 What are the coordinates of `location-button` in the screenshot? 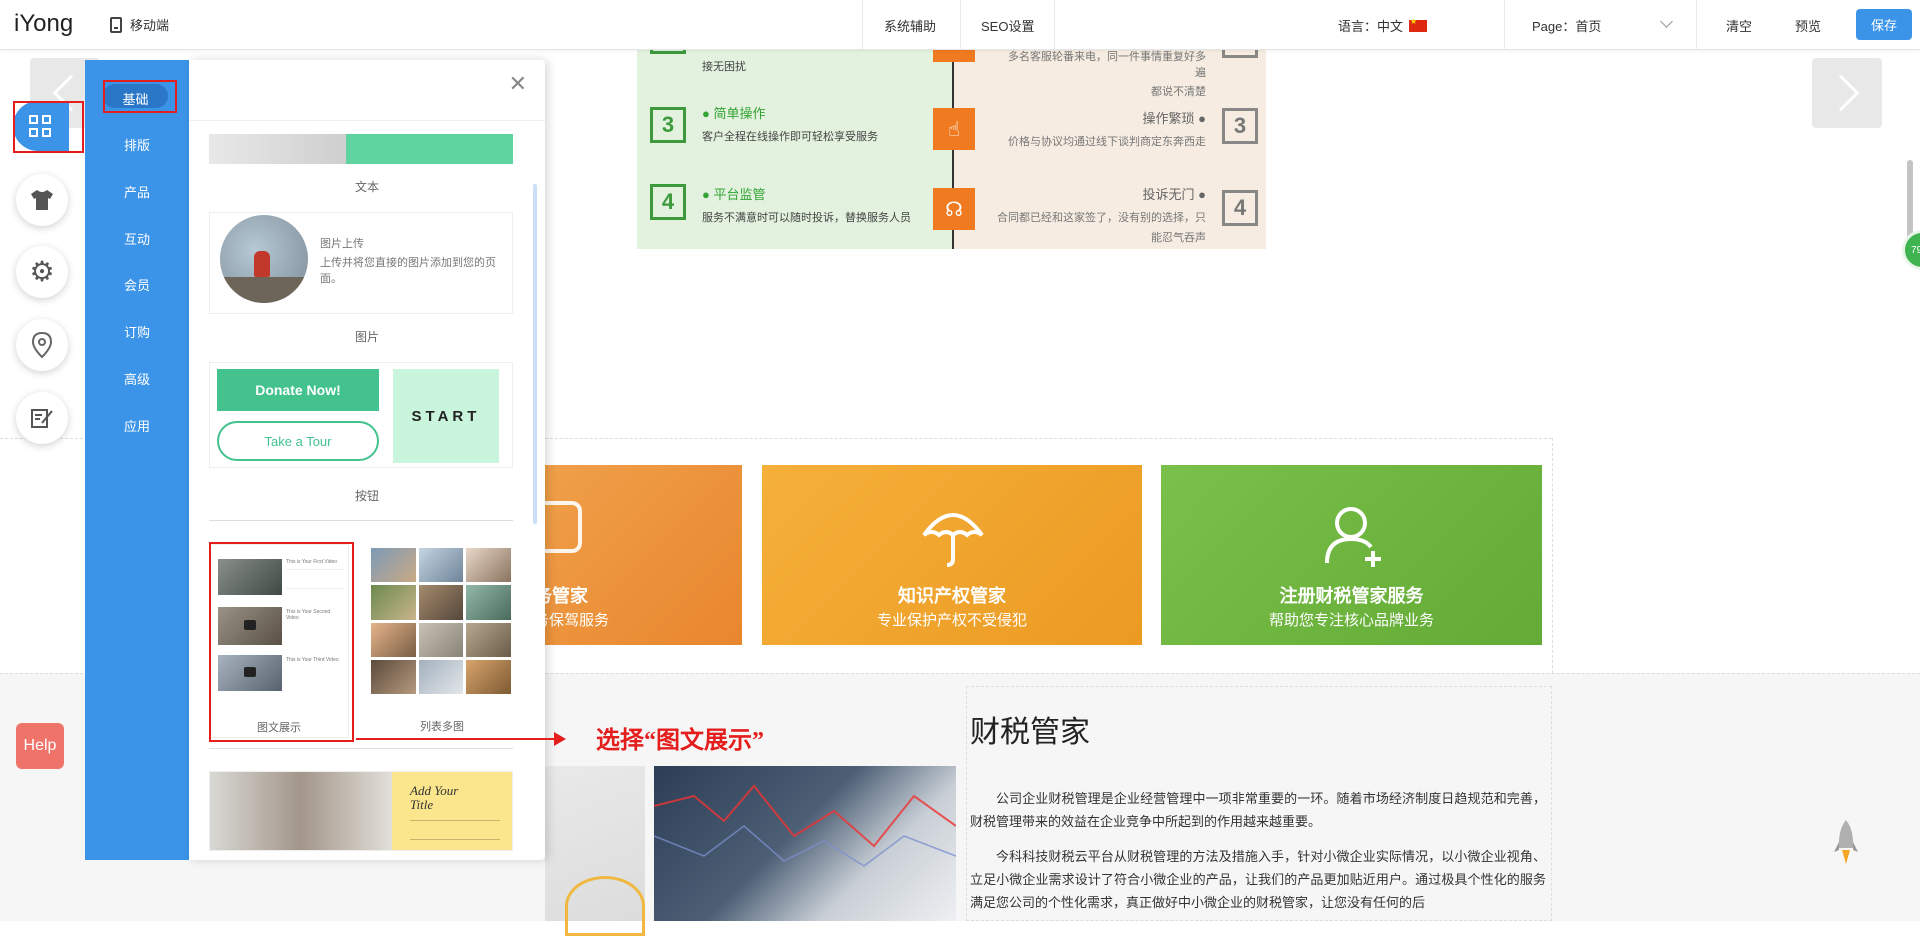 It's located at (42, 345).